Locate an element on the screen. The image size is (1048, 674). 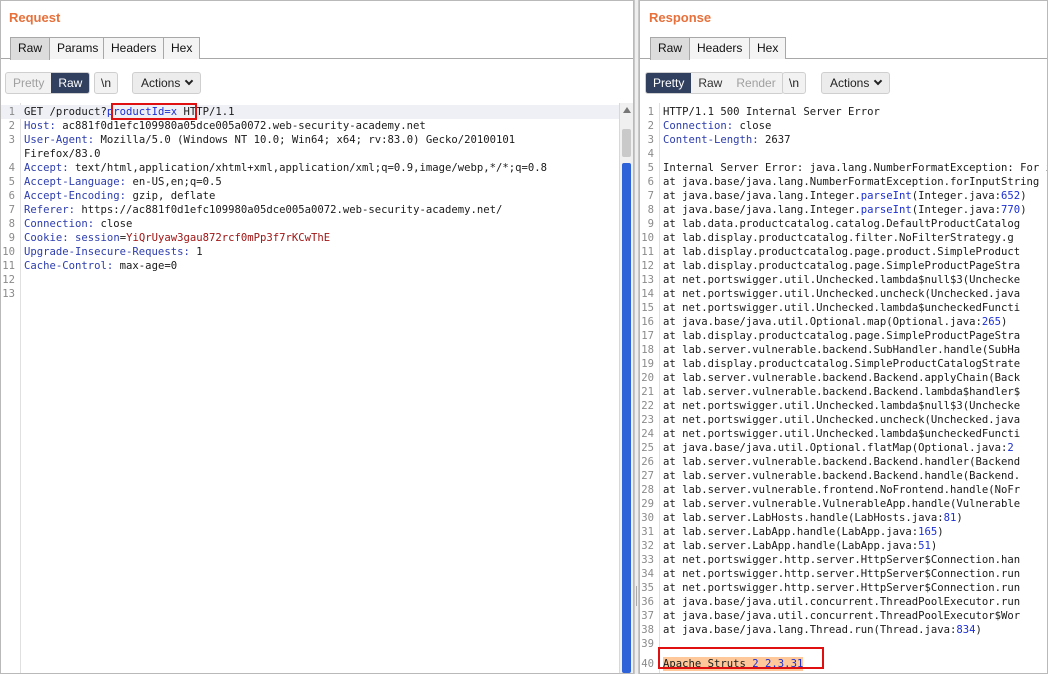
response-raw-button: Raw is located at coordinates (710, 83).